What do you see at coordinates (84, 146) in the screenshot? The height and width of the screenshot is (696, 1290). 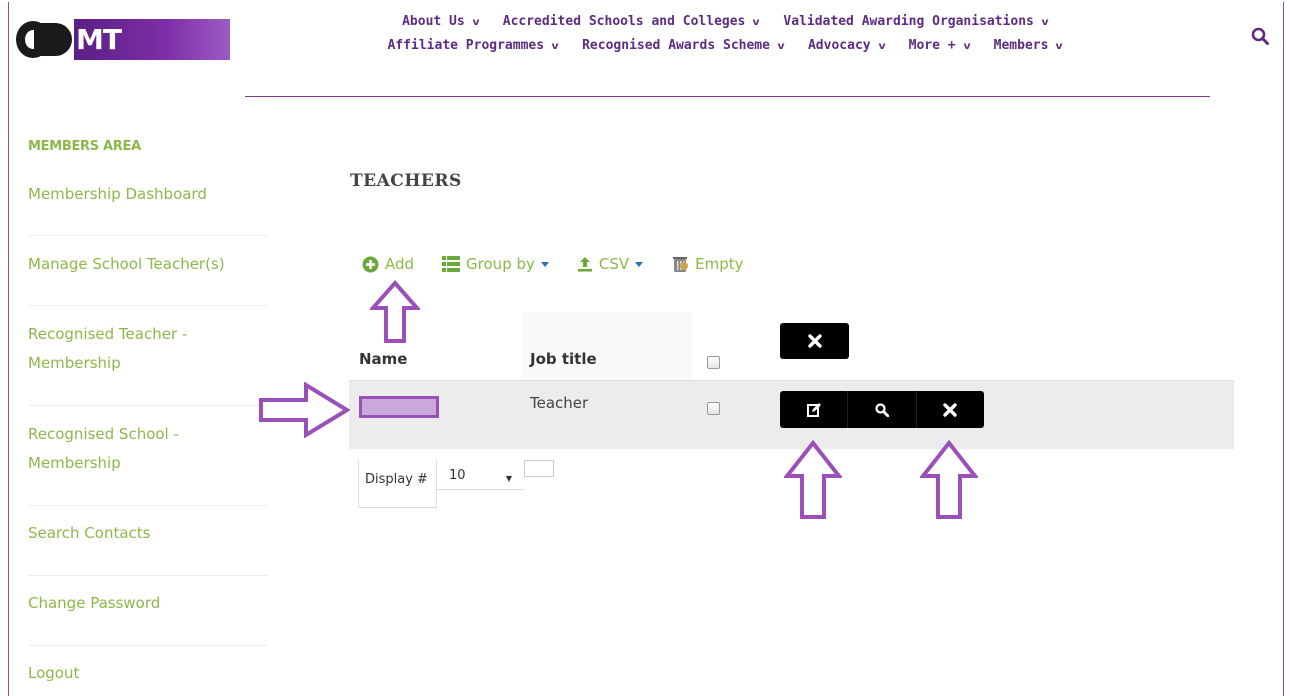 I see `sidebar-heading: MEMBERS AREA` at bounding box center [84, 146].